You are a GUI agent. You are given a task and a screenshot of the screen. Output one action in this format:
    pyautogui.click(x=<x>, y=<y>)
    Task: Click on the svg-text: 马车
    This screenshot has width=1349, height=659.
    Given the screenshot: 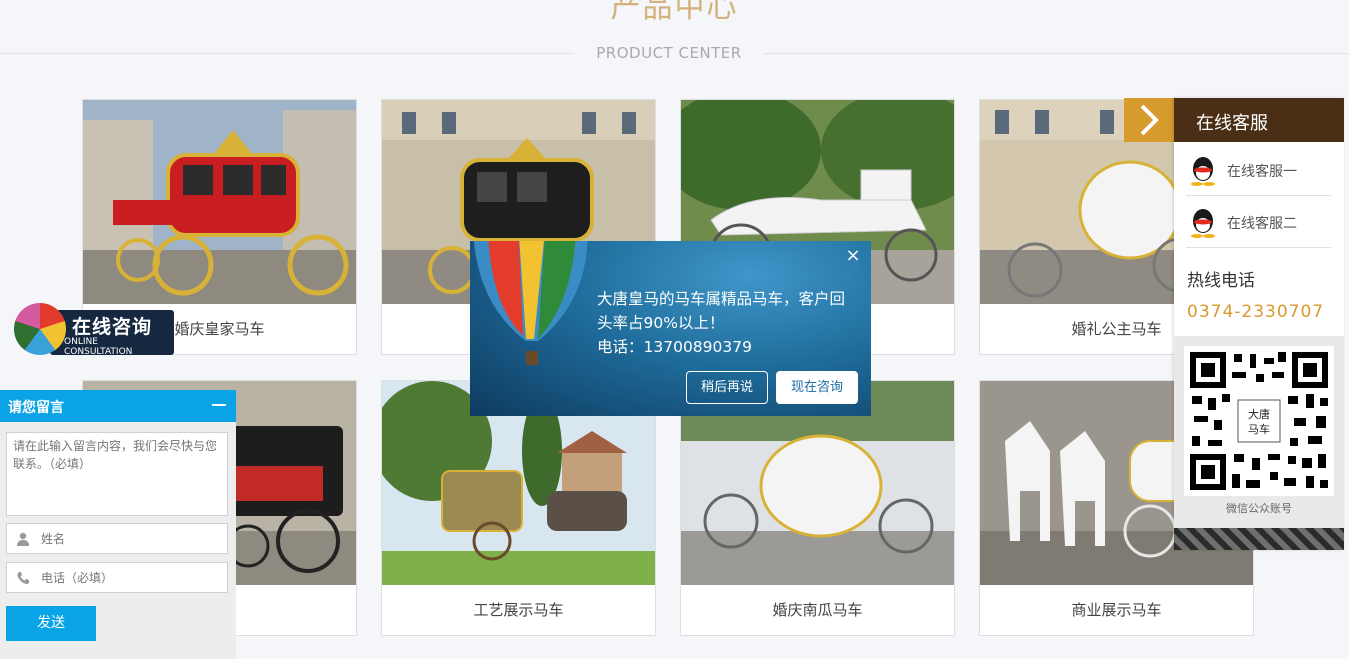 What is the action you would take?
    pyautogui.click(x=1259, y=429)
    